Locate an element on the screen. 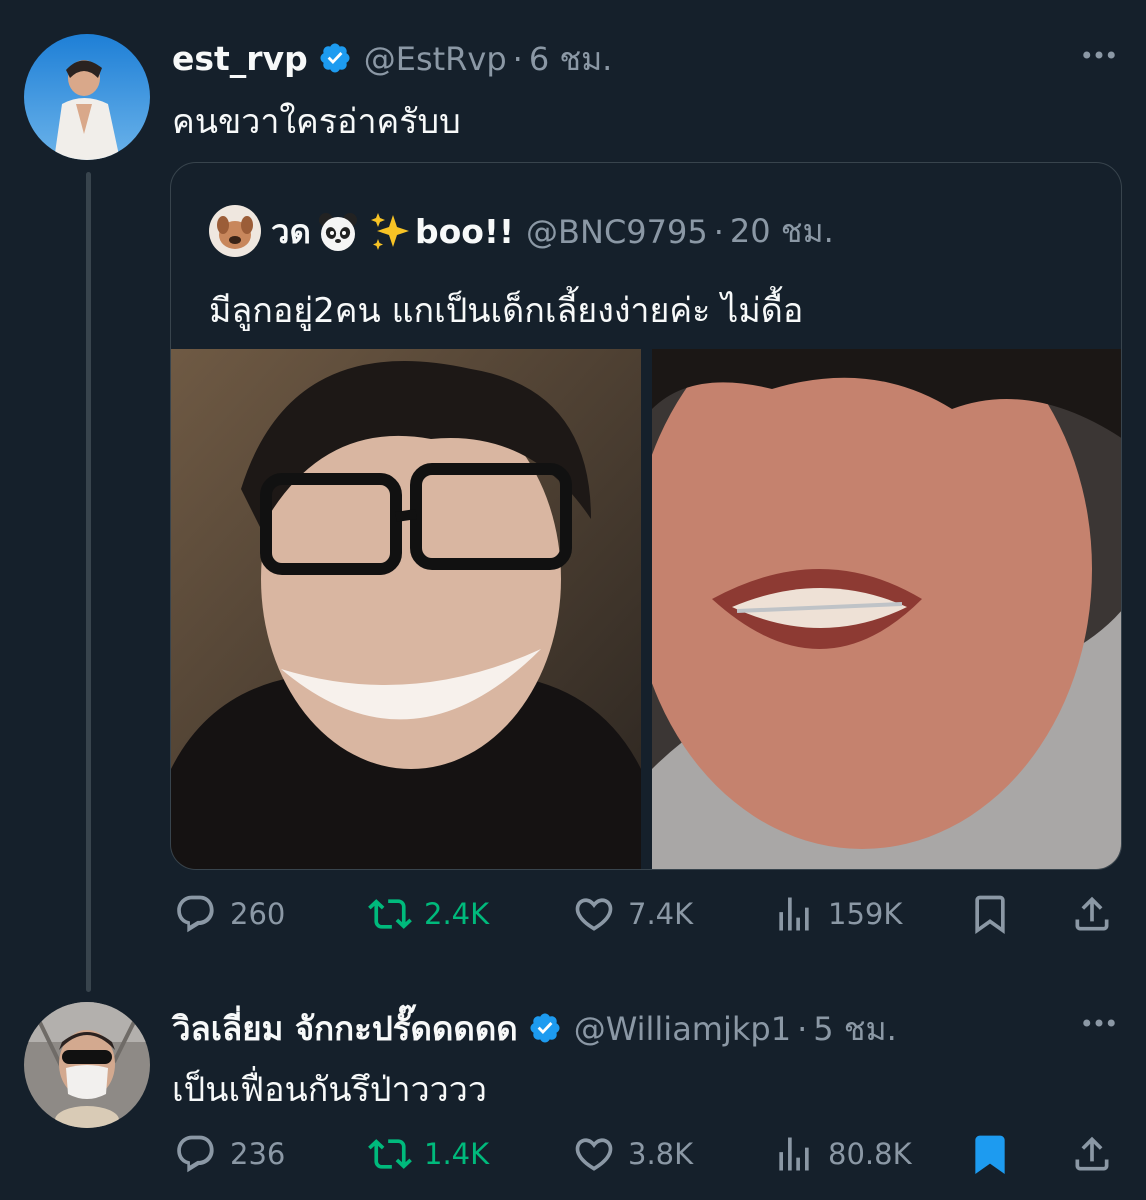 This screenshot has width=1146, height=1200. bookmark-button-active is located at coordinates (990, 1154).